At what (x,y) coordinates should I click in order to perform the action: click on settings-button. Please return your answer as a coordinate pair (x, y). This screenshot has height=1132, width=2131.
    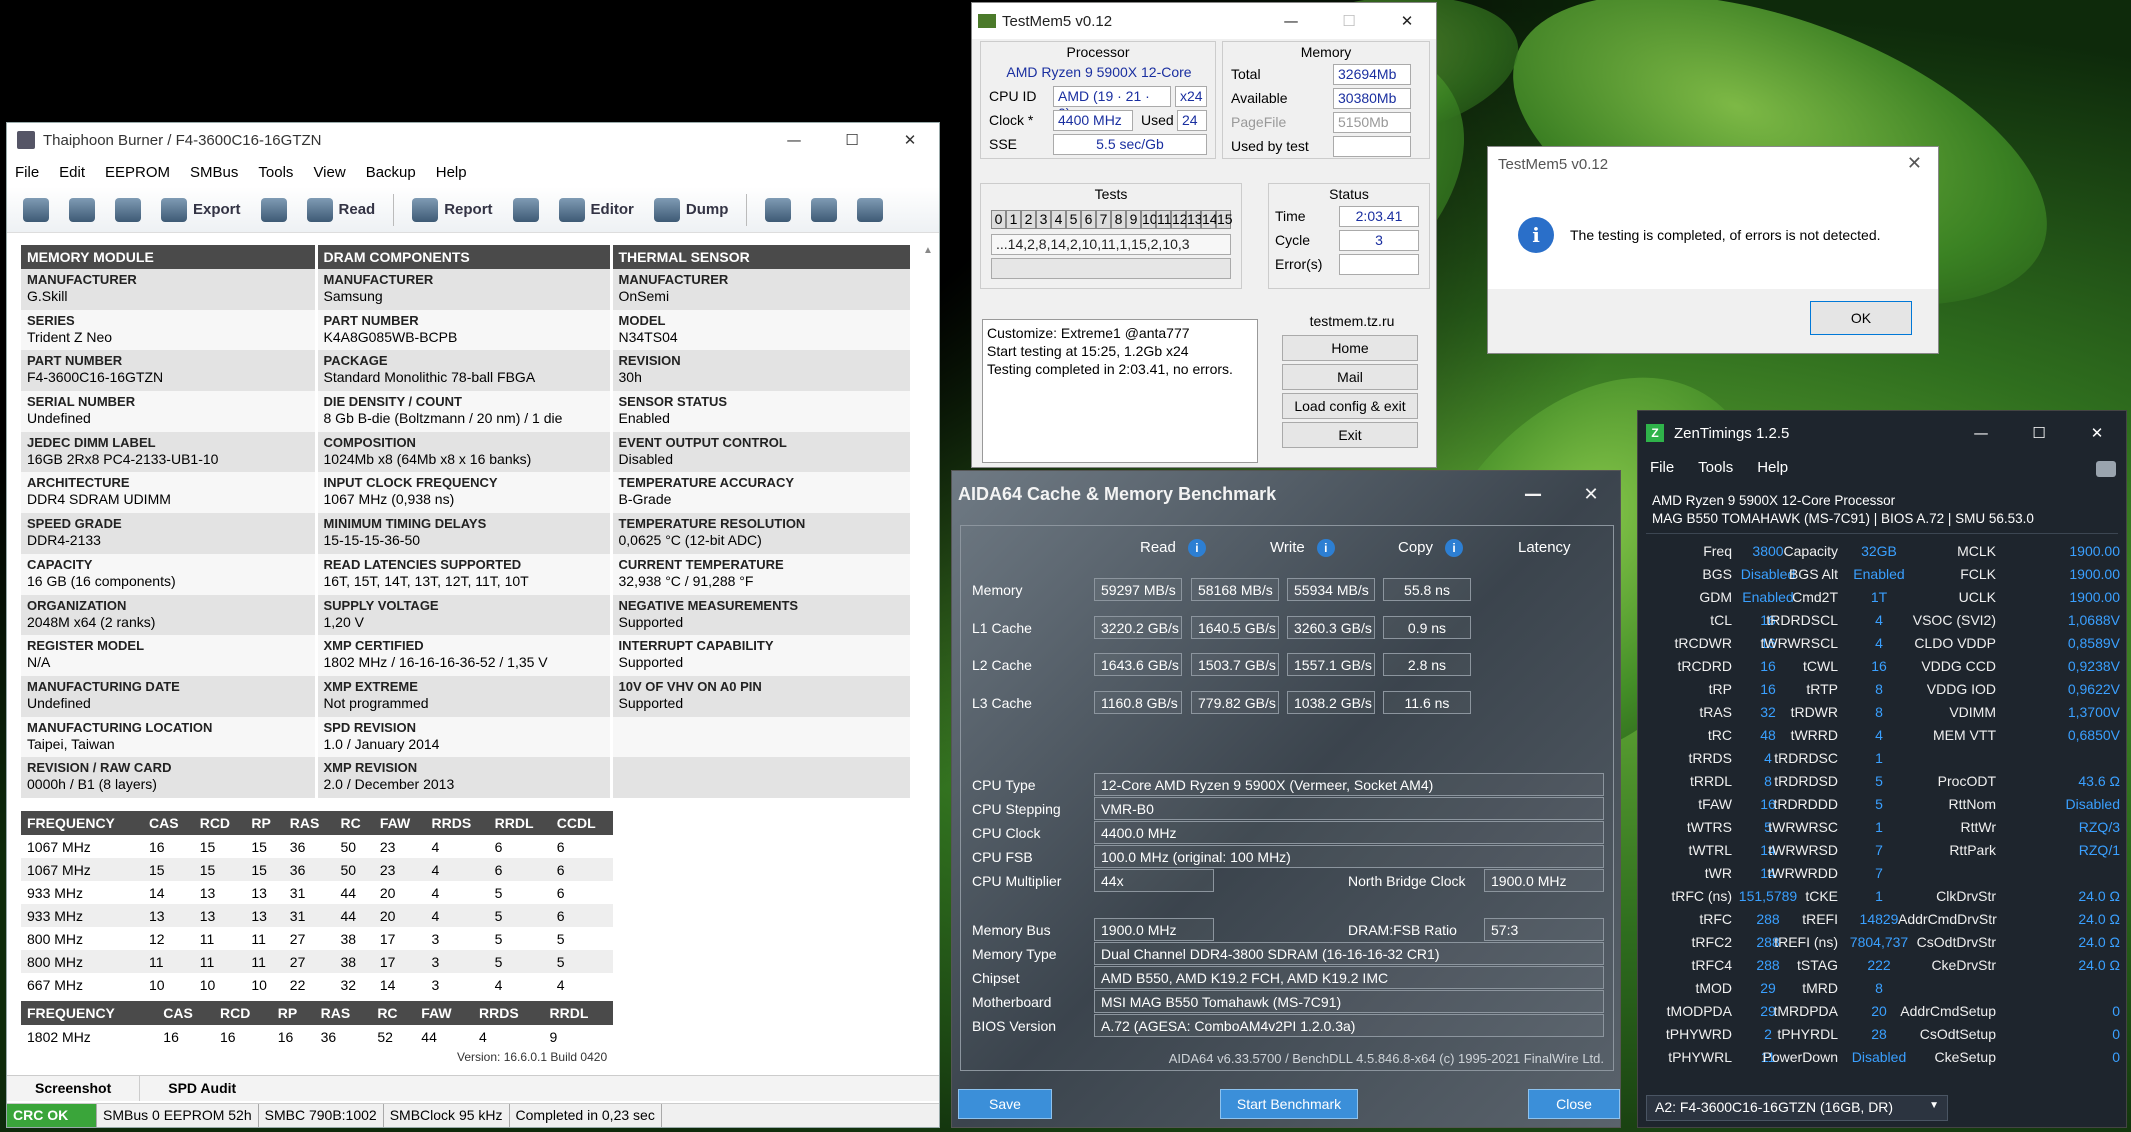
    Looking at the image, I should click on (36, 210).